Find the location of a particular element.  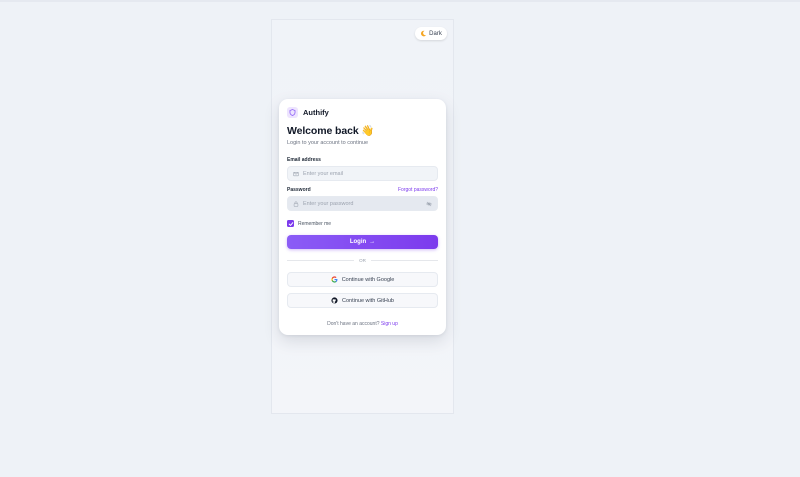

lock-icon is located at coordinates (296, 203).